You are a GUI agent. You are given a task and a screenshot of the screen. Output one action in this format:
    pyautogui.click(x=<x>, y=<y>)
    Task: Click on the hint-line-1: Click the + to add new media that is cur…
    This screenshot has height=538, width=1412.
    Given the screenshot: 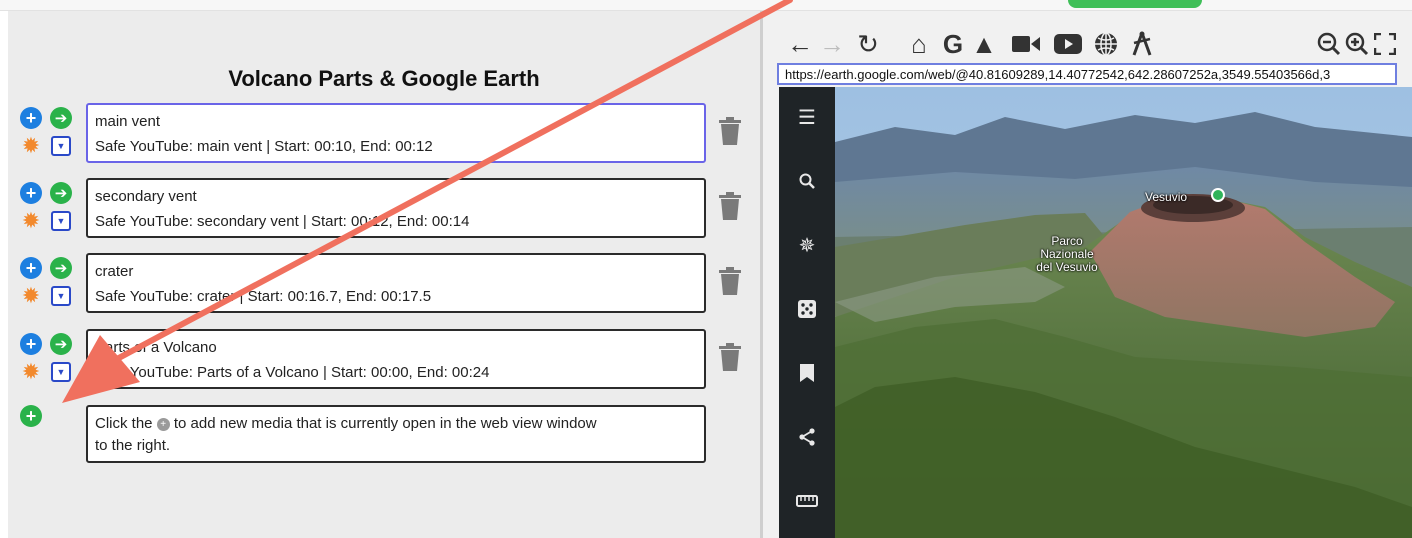 What is the action you would take?
    pyautogui.click(x=396, y=424)
    